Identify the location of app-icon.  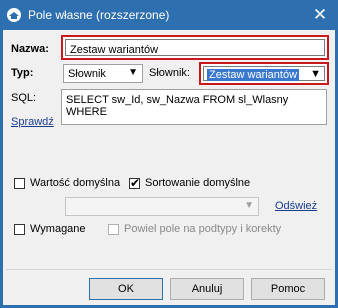
(14, 15).